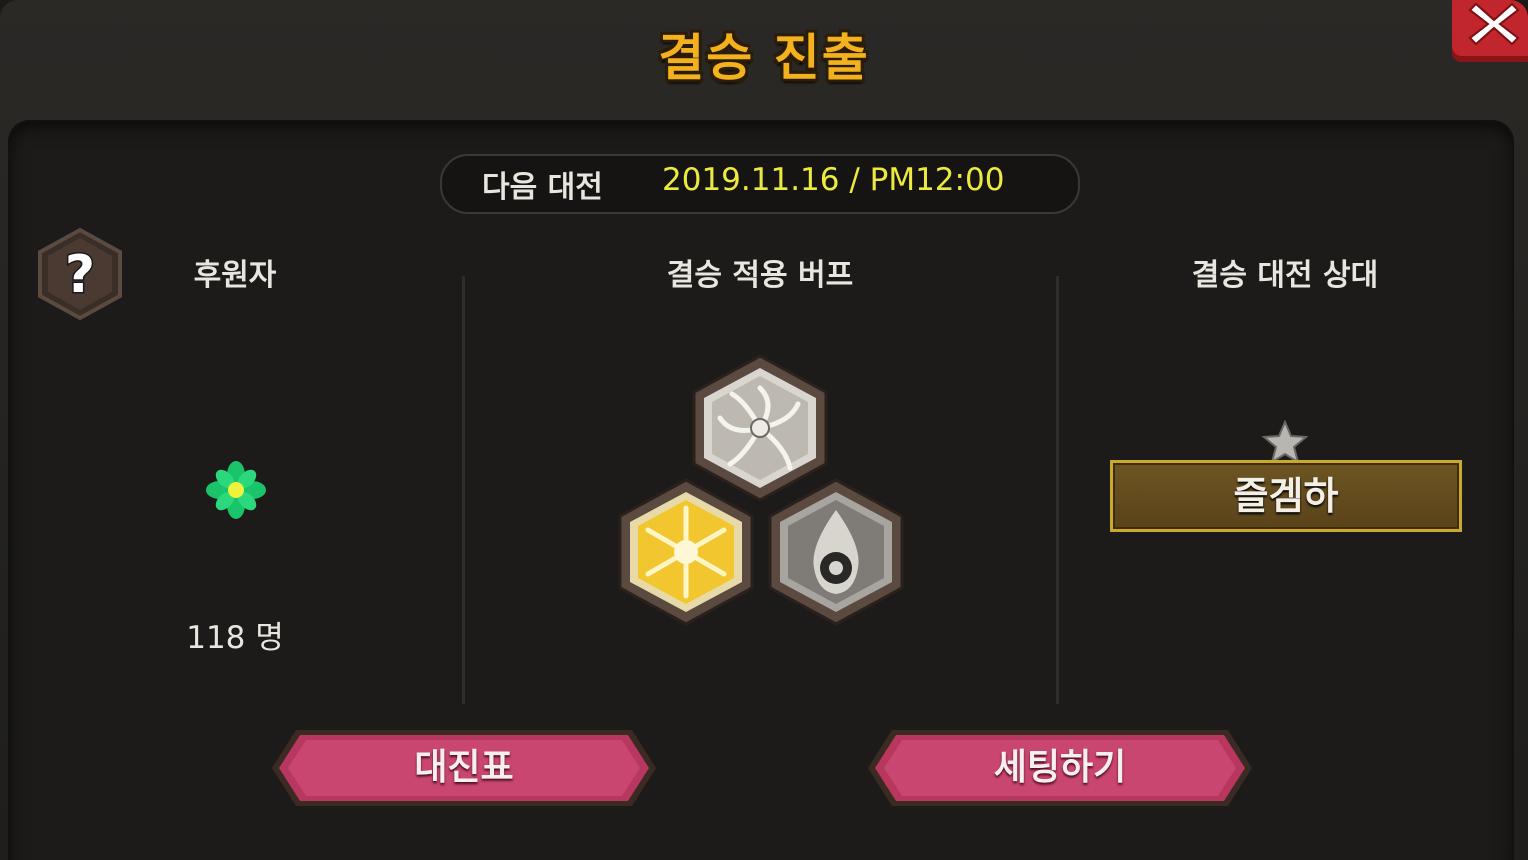 The width and height of the screenshot is (1528, 860). What do you see at coordinates (1057, 490) in the screenshot?
I see `column-divider-right` at bounding box center [1057, 490].